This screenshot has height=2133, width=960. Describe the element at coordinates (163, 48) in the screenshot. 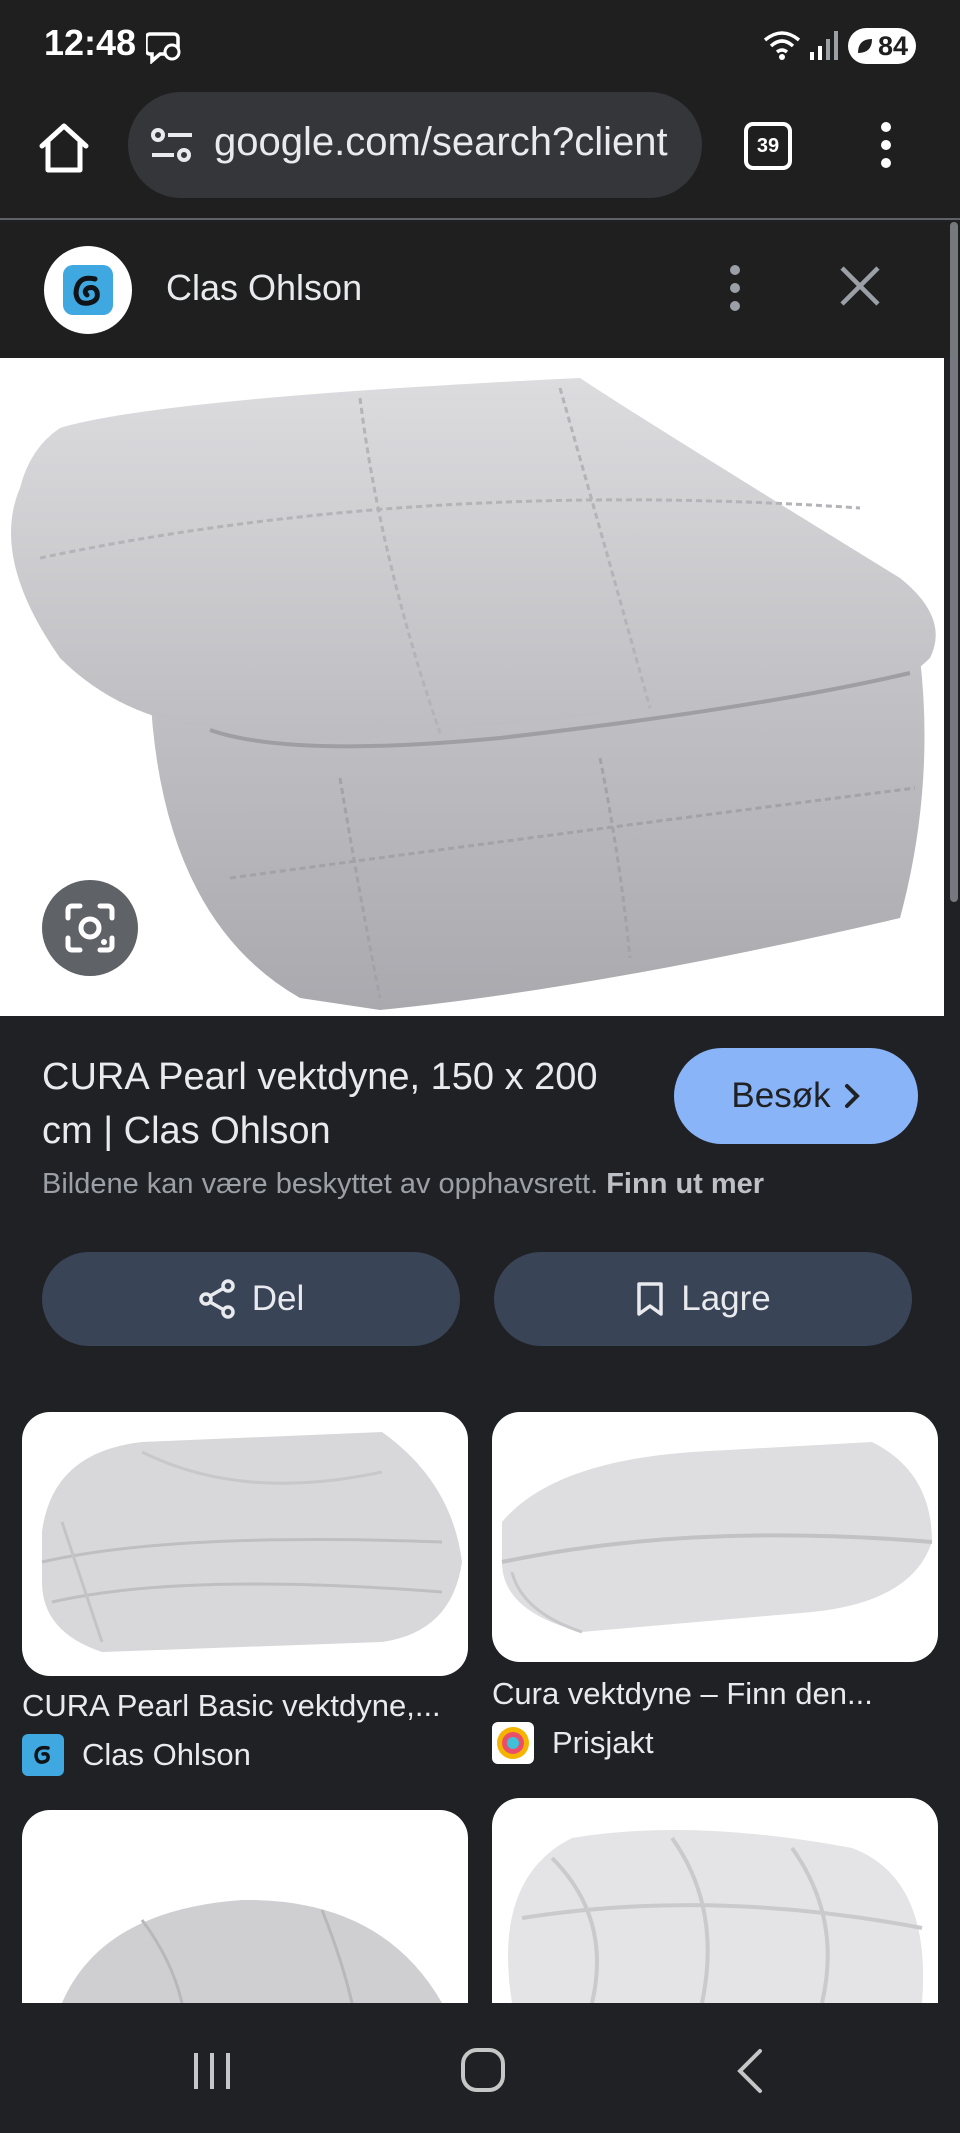

I see `chat-notification-icon` at that location.